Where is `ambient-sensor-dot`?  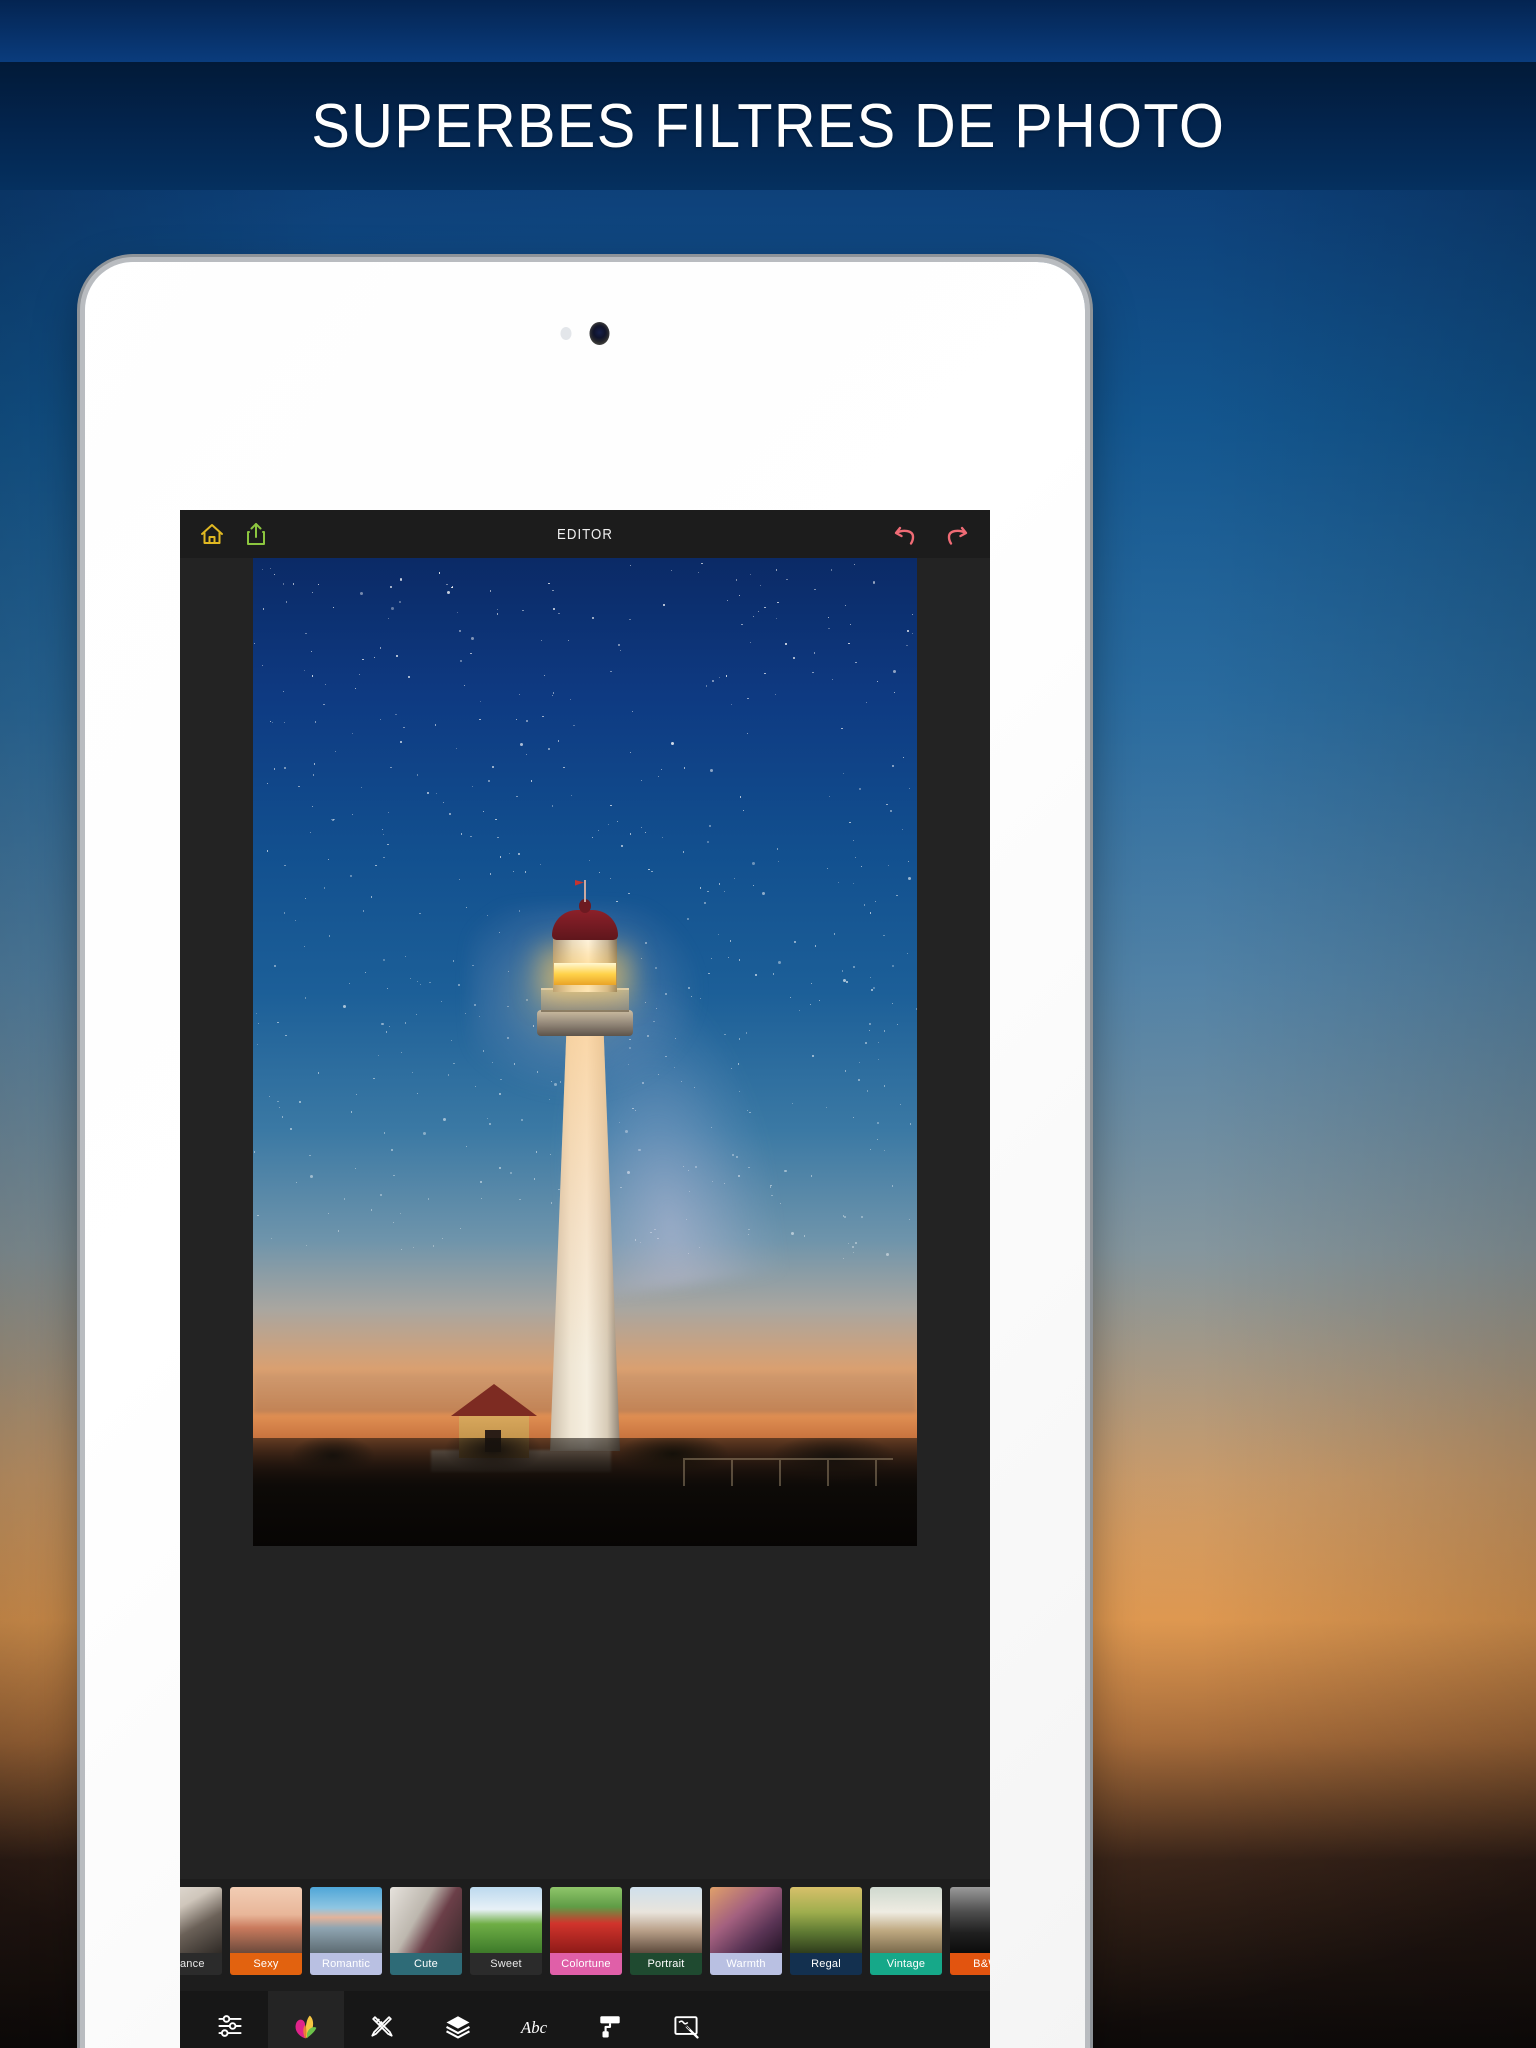 ambient-sensor-dot is located at coordinates (566, 333).